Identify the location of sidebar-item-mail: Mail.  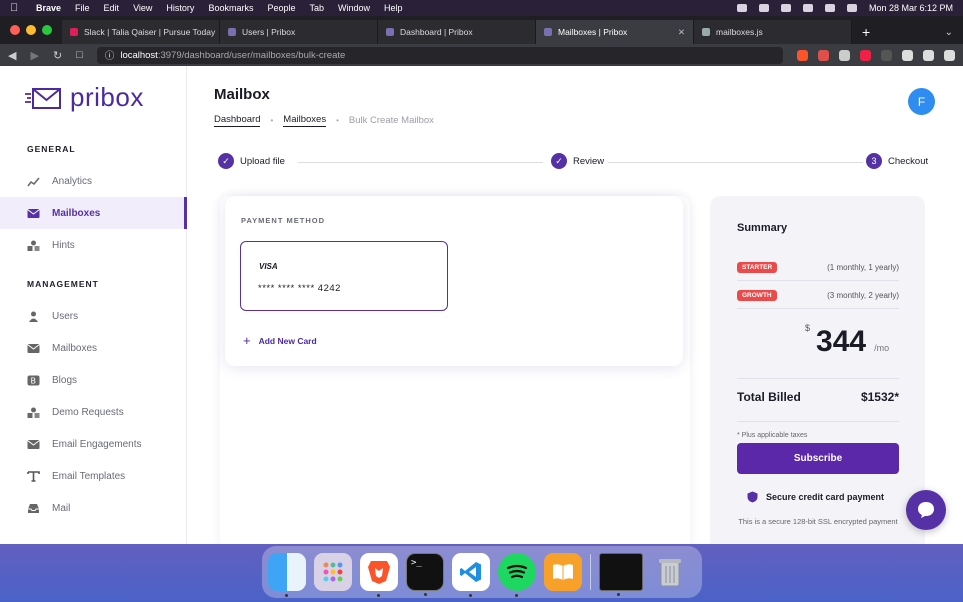
(93, 508).